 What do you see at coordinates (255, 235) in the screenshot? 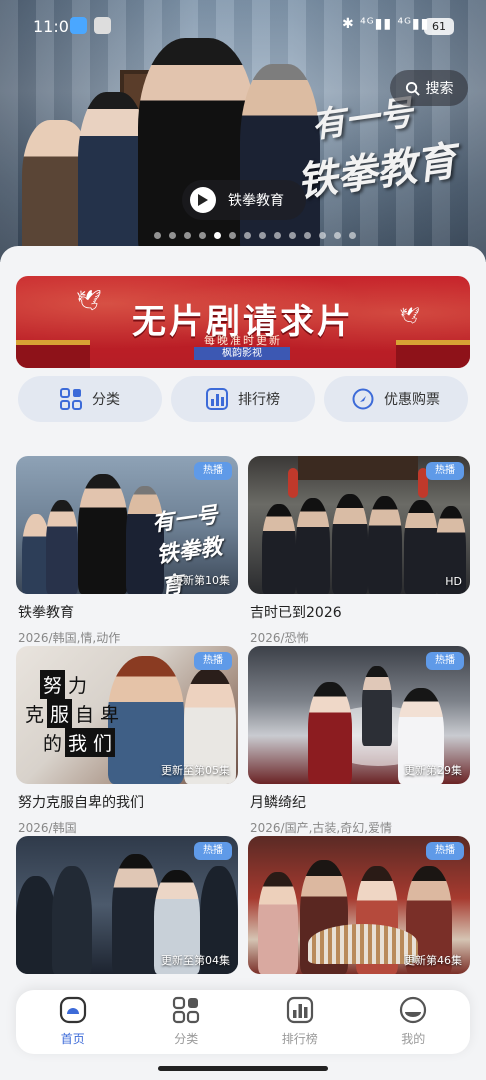
I see `carousel-indicator` at bounding box center [255, 235].